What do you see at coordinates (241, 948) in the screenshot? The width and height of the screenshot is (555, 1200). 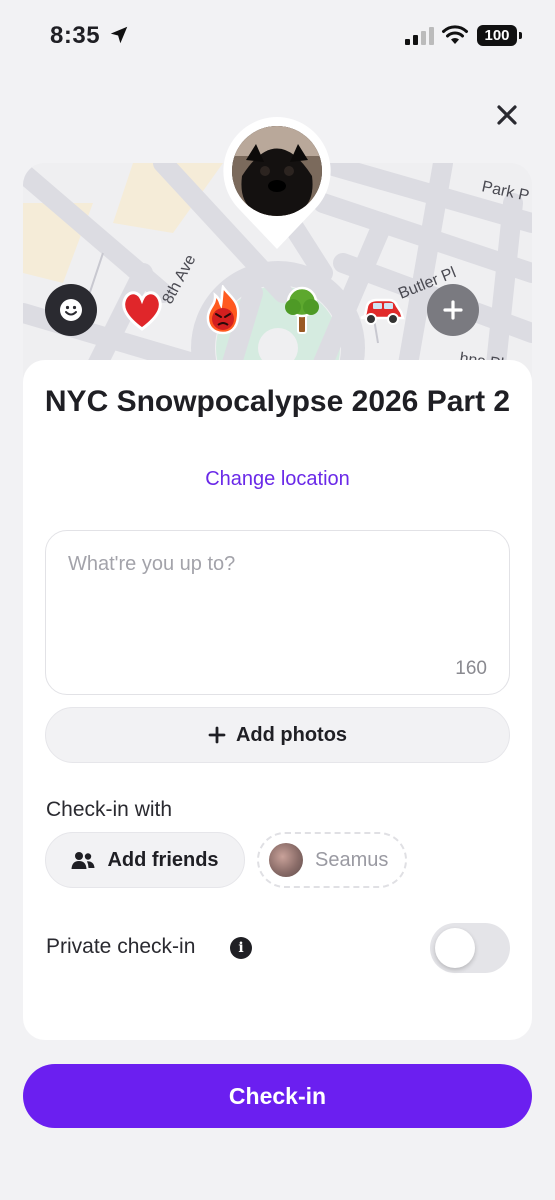 I see `info-icon: i` at bounding box center [241, 948].